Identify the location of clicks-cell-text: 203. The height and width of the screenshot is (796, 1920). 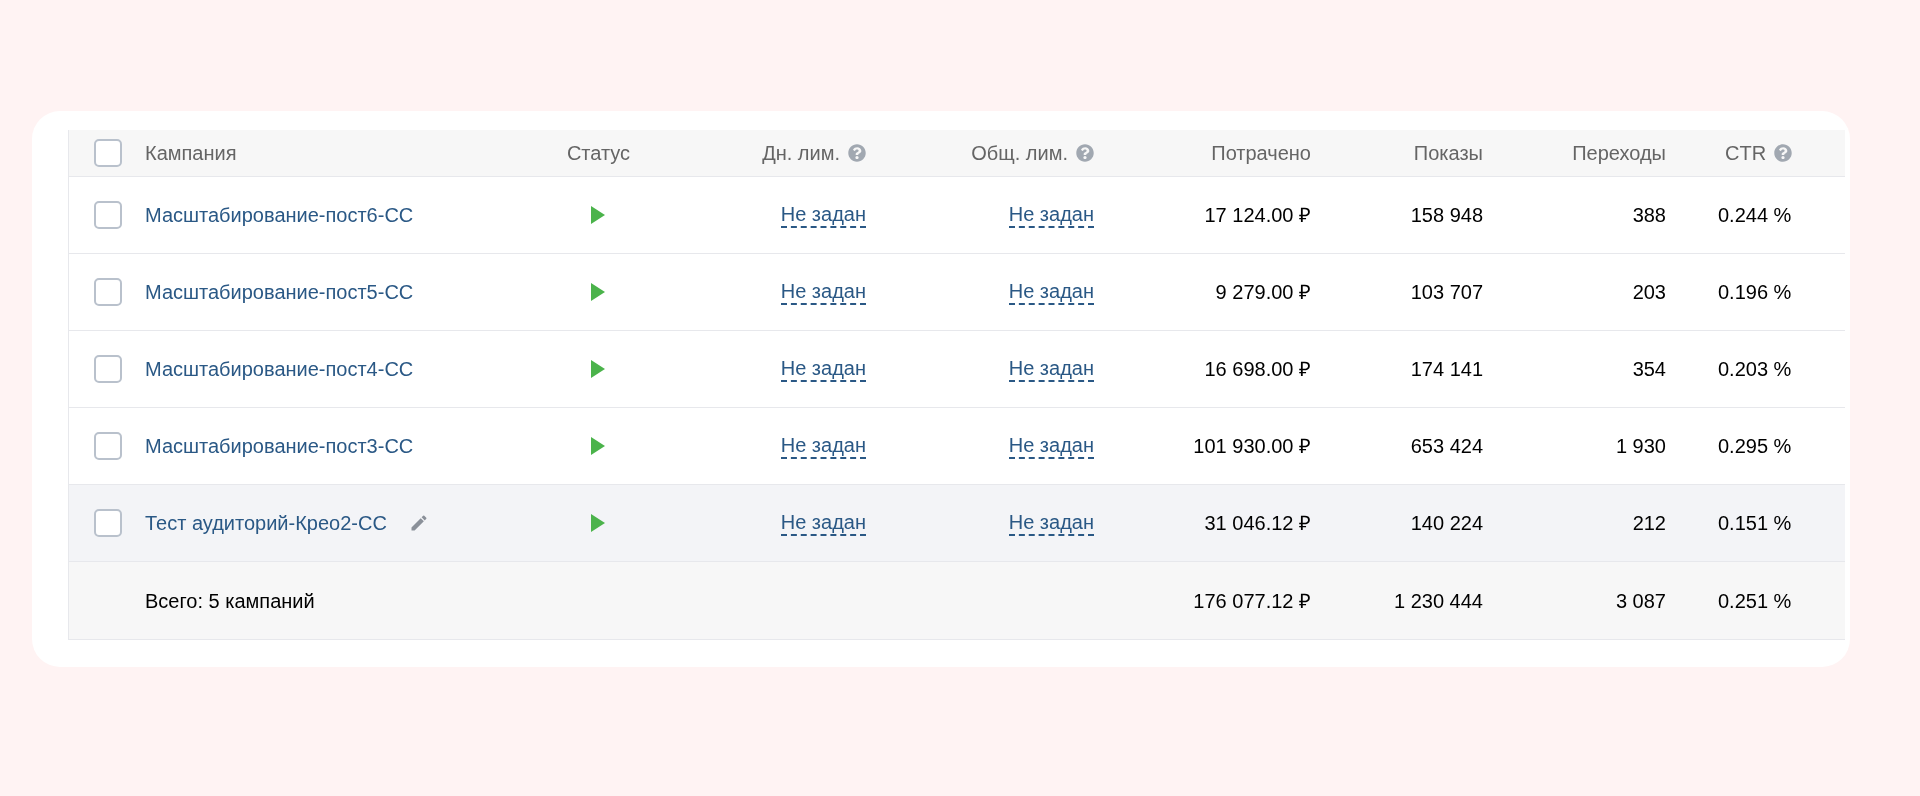
(1649, 292).